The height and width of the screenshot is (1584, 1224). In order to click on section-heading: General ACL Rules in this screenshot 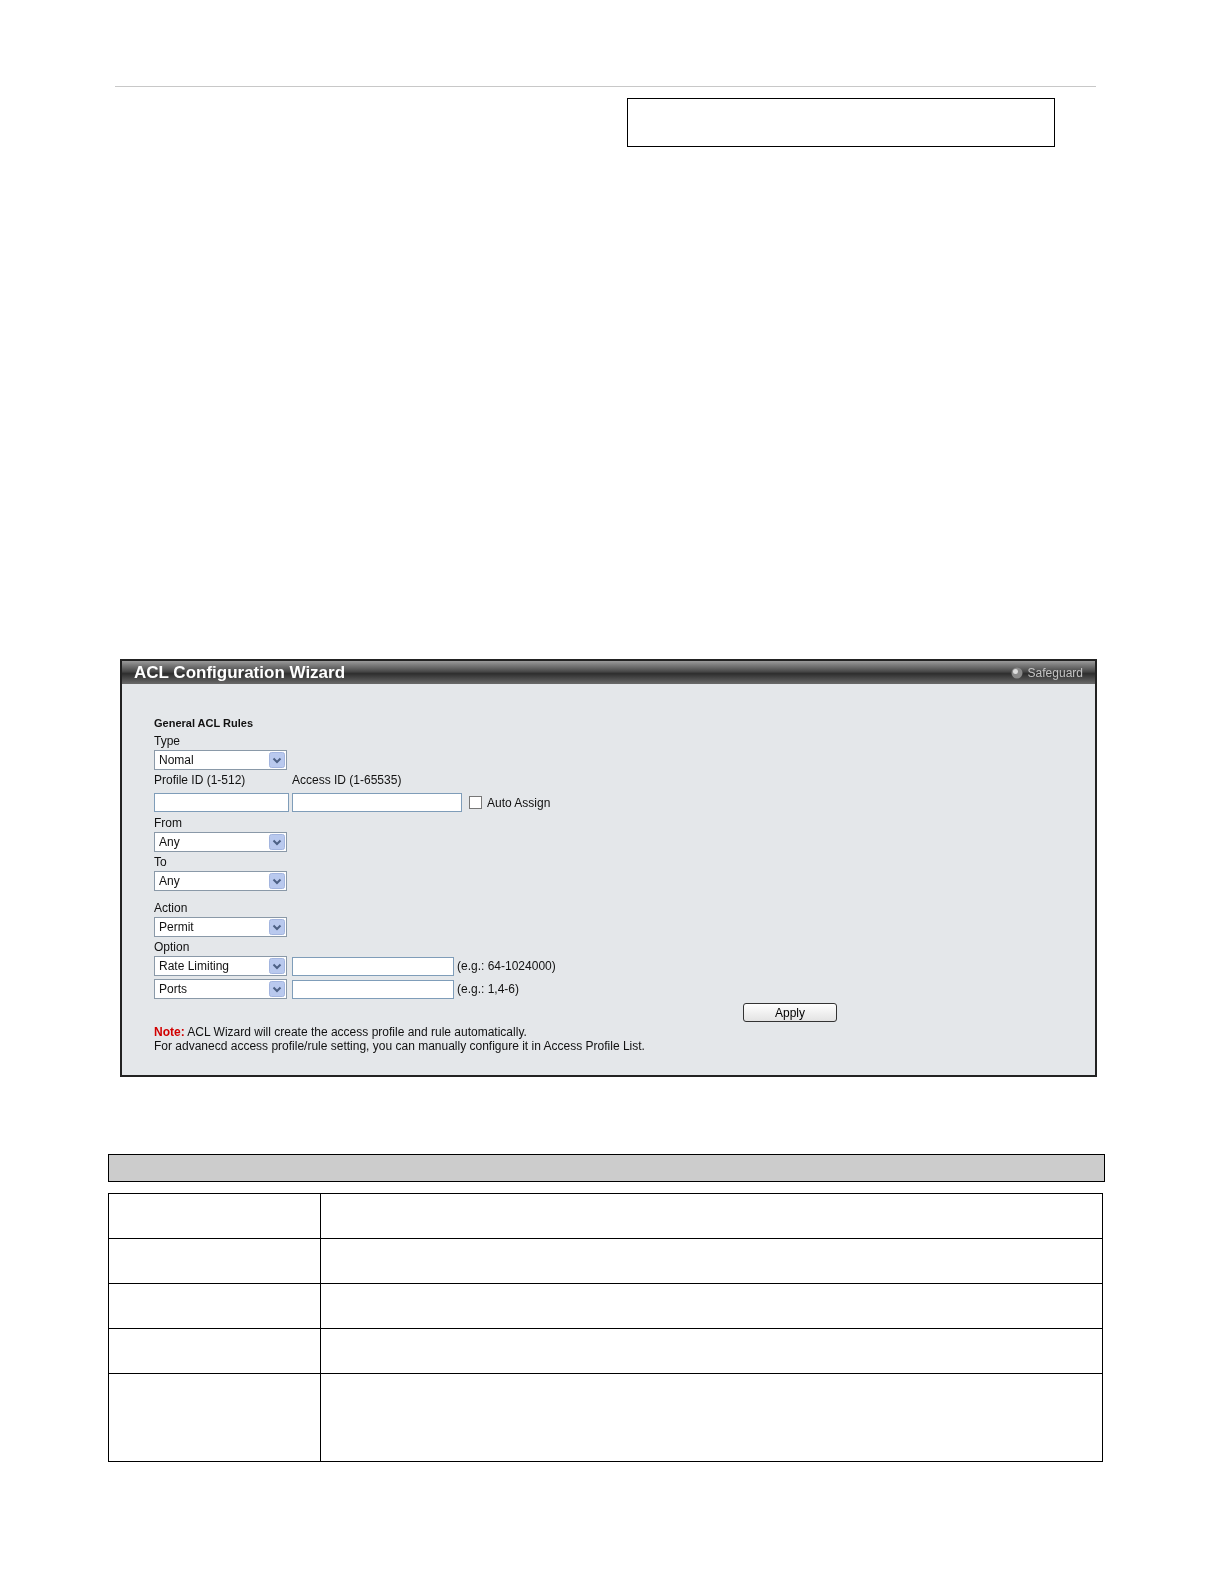, I will do `click(204, 723)`.